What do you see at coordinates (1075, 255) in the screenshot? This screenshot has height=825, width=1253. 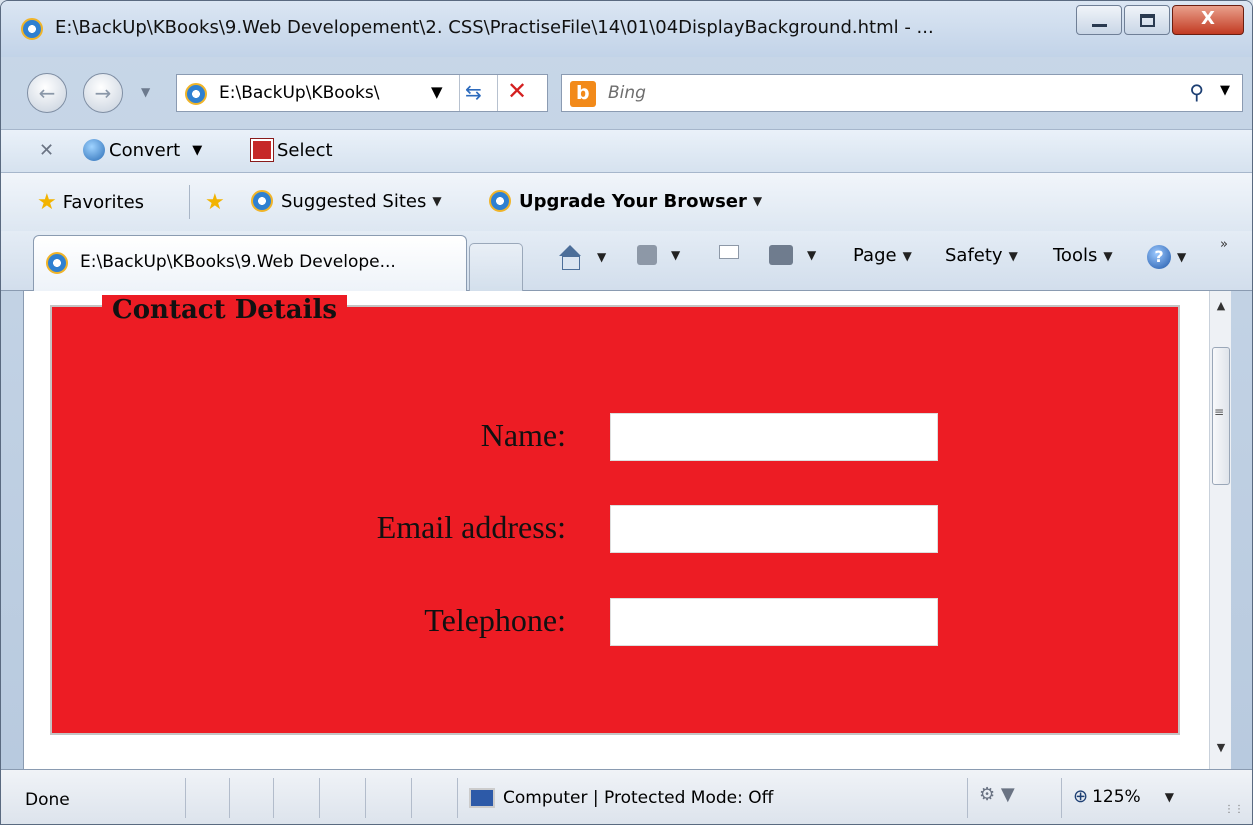 I see `tools-menu-label: Tools` at bounding box center [1075, 255].